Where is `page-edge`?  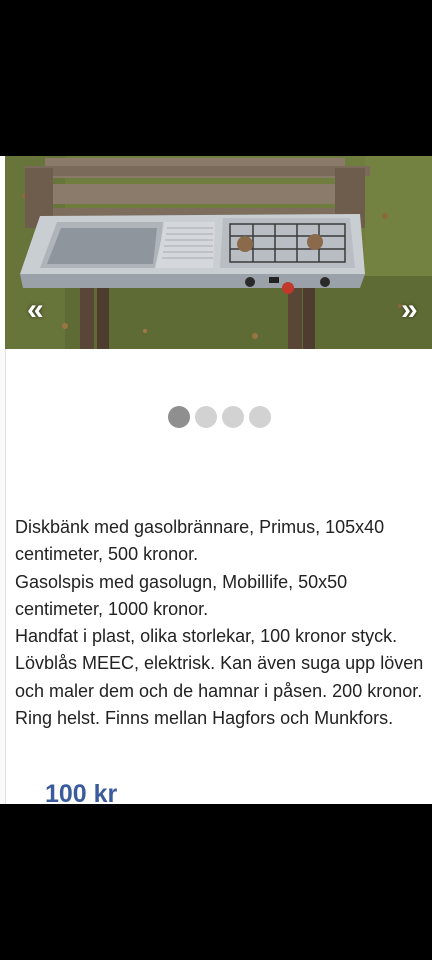
page-edge is located at coordinates (3, 576).